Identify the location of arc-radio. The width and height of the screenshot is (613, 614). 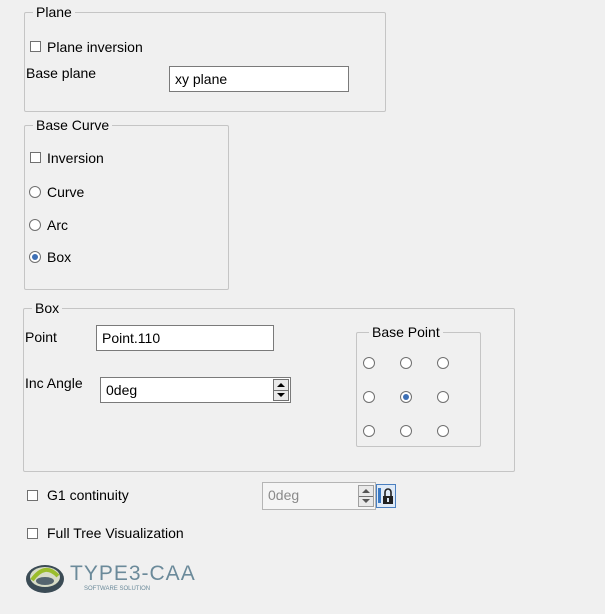
(35, 225).